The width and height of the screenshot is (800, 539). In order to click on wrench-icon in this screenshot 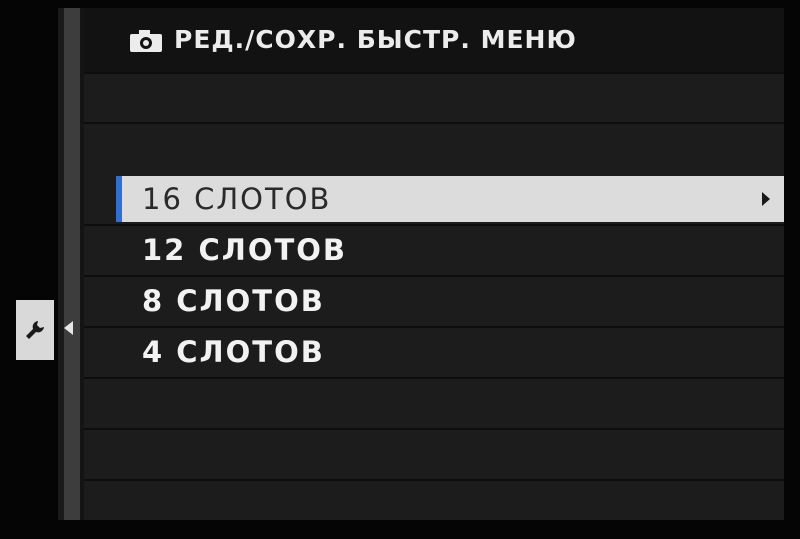, I will do `click(35, 330)`.